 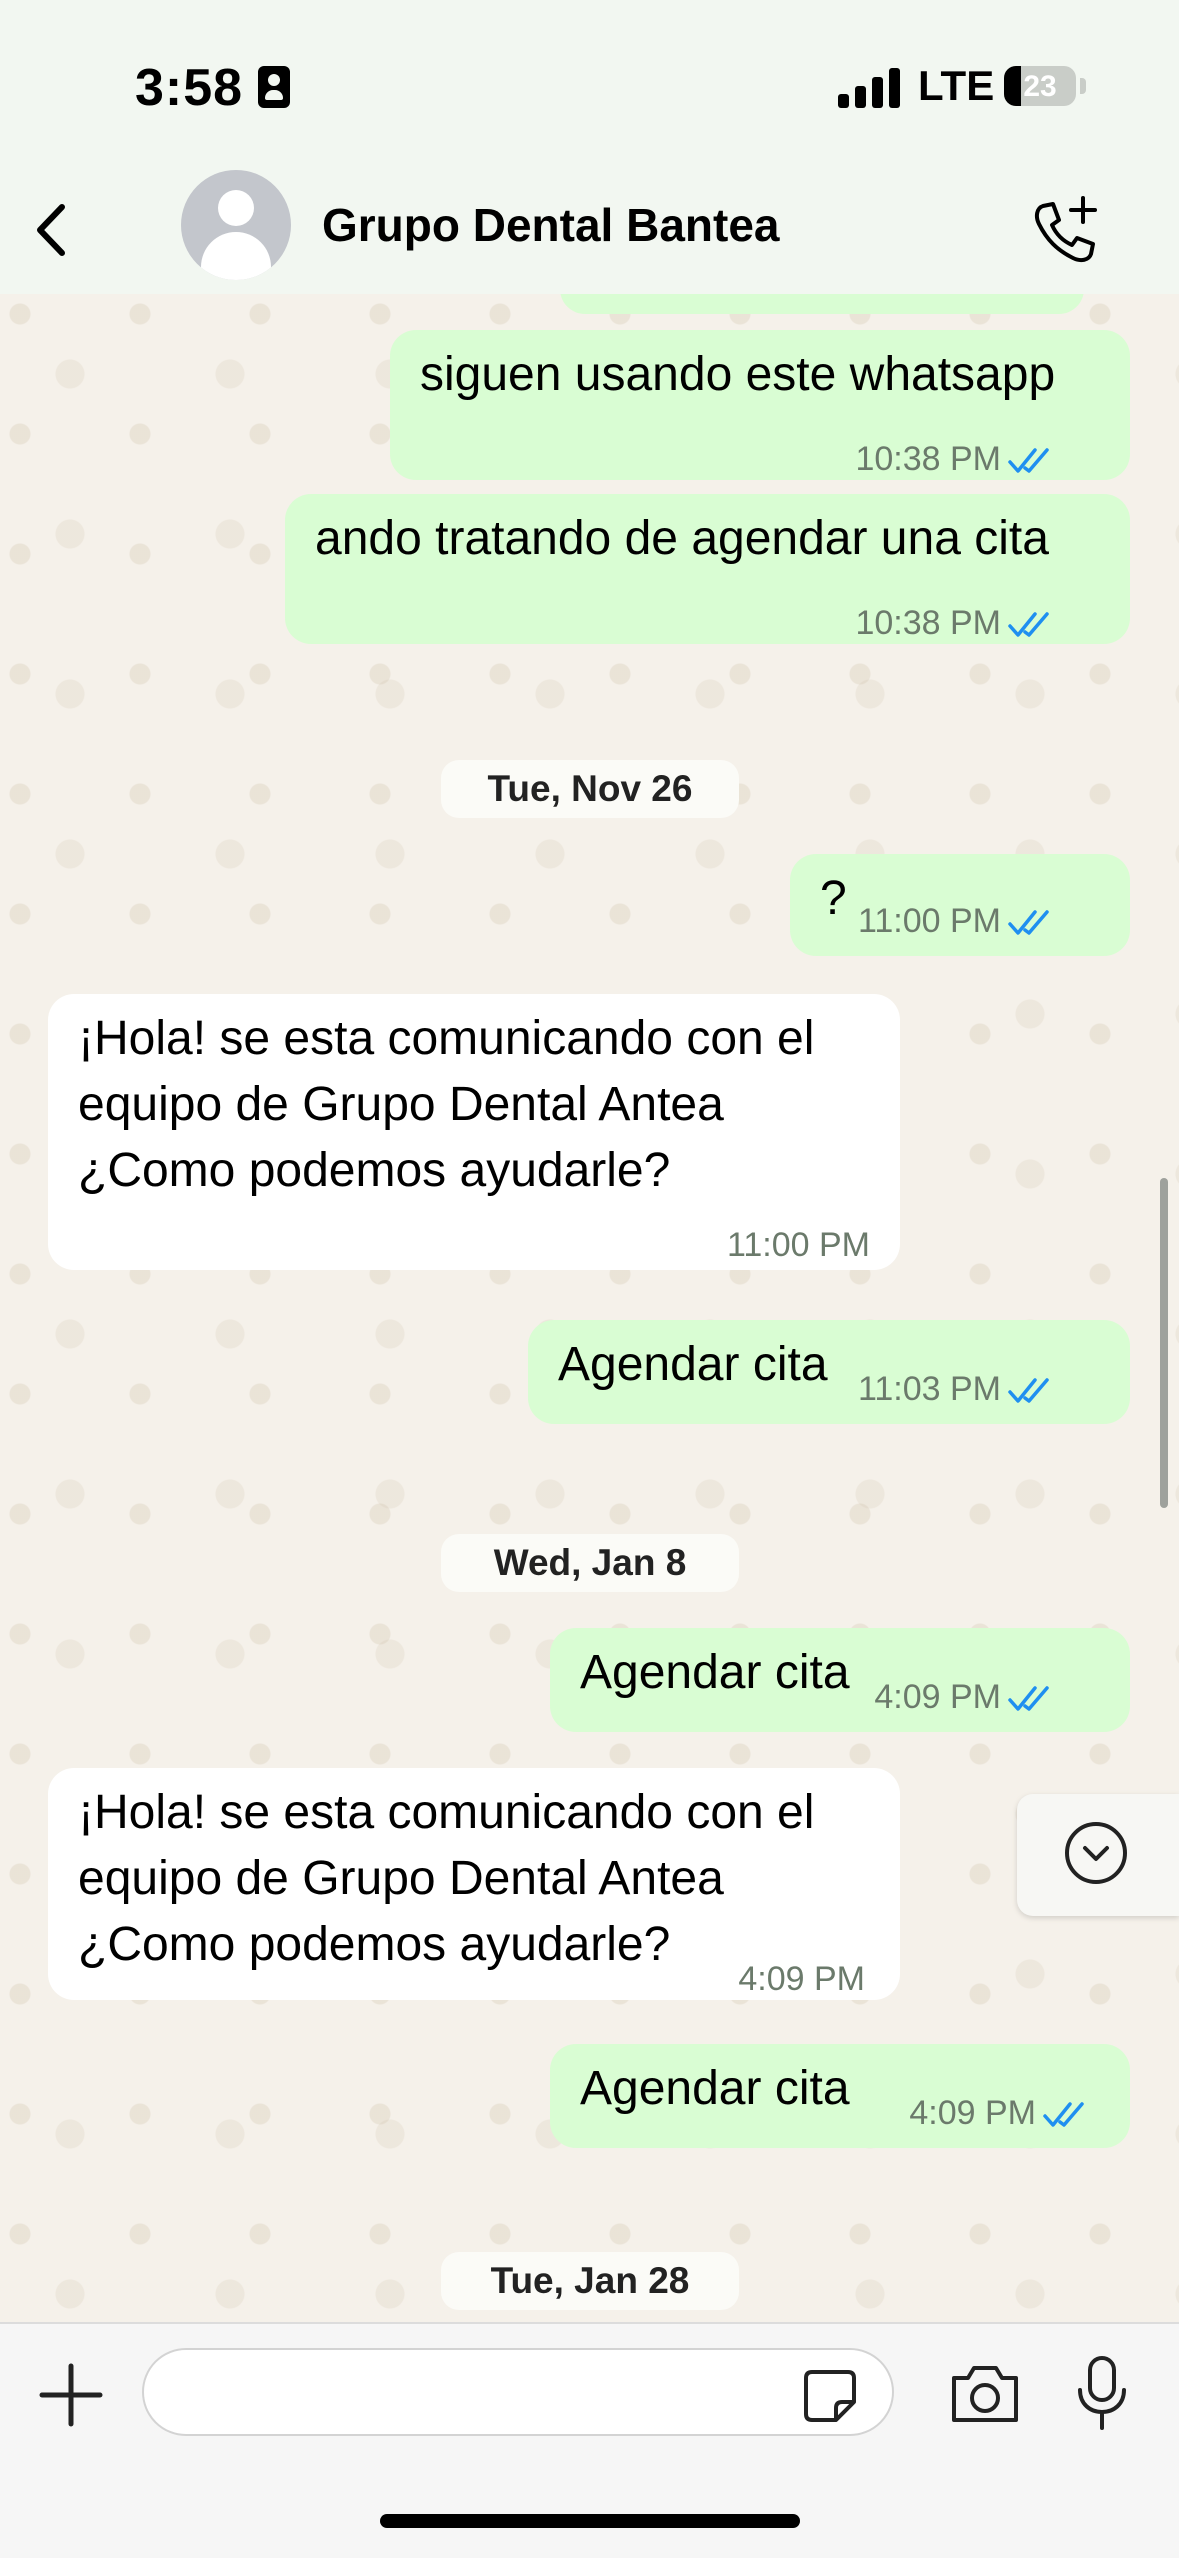 I want to click on microphone-icon, so click(x=1102, y=2394).